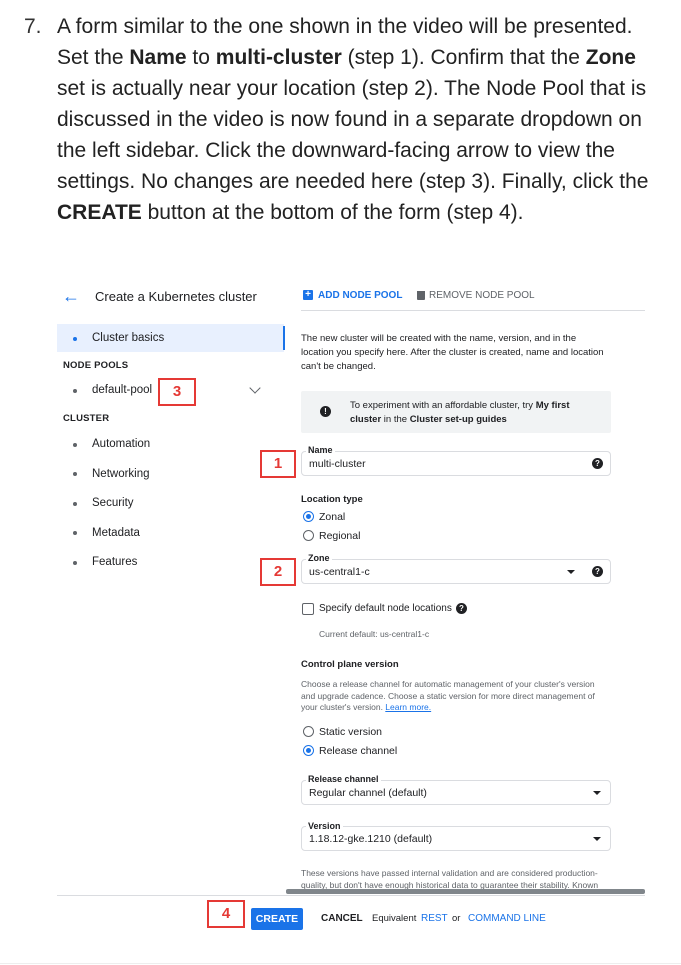  Describe the element at coordinates (610, 57) in the screenshot. I see `instruction-emphasis: Zone` at that location.